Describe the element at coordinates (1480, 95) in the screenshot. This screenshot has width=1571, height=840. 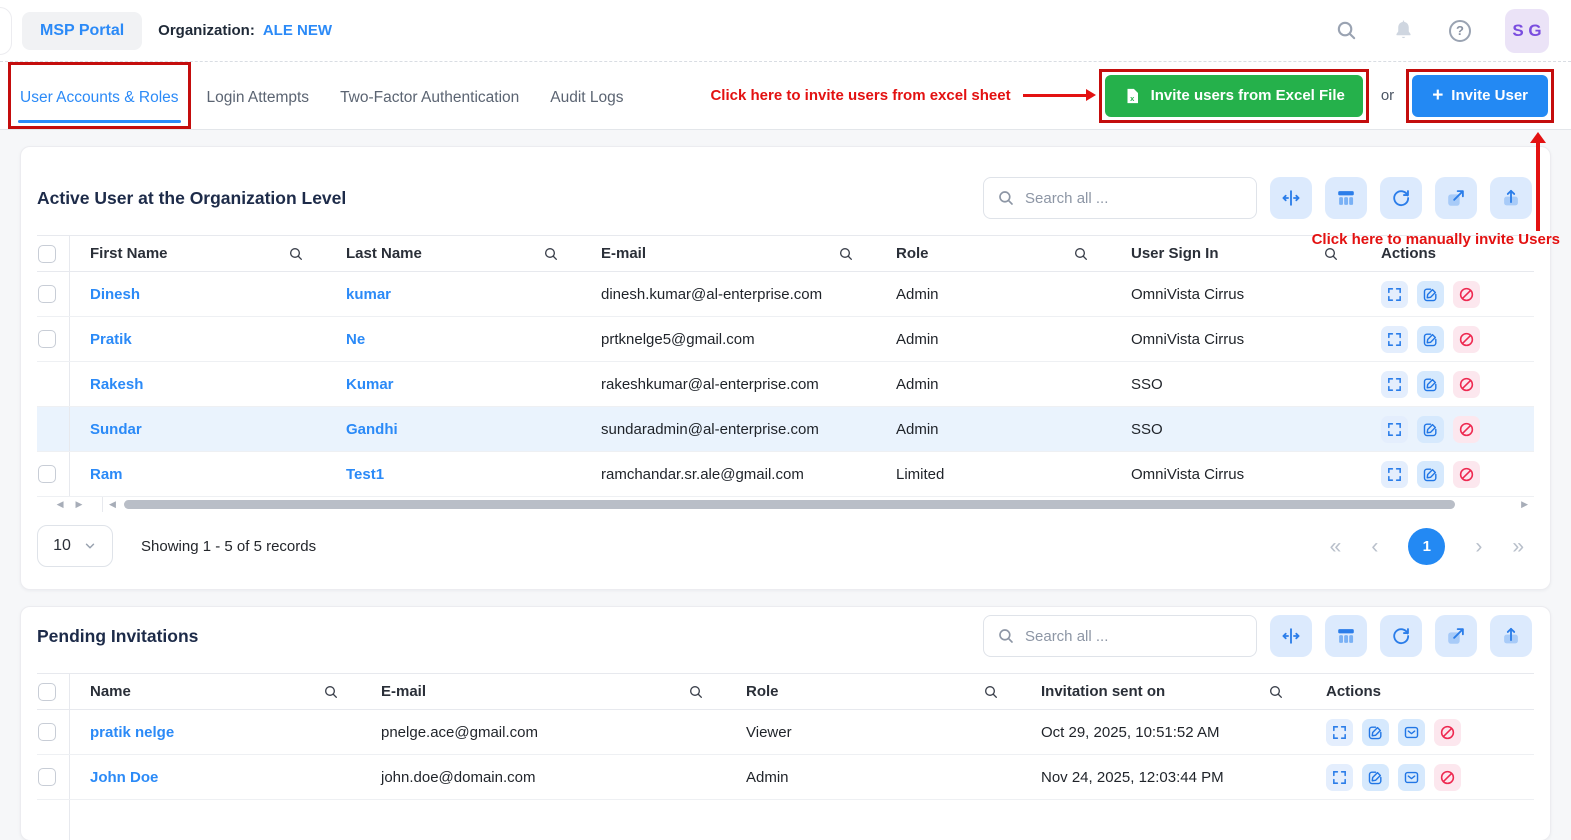
I see `invite-user-button: + Invite User` at that location.